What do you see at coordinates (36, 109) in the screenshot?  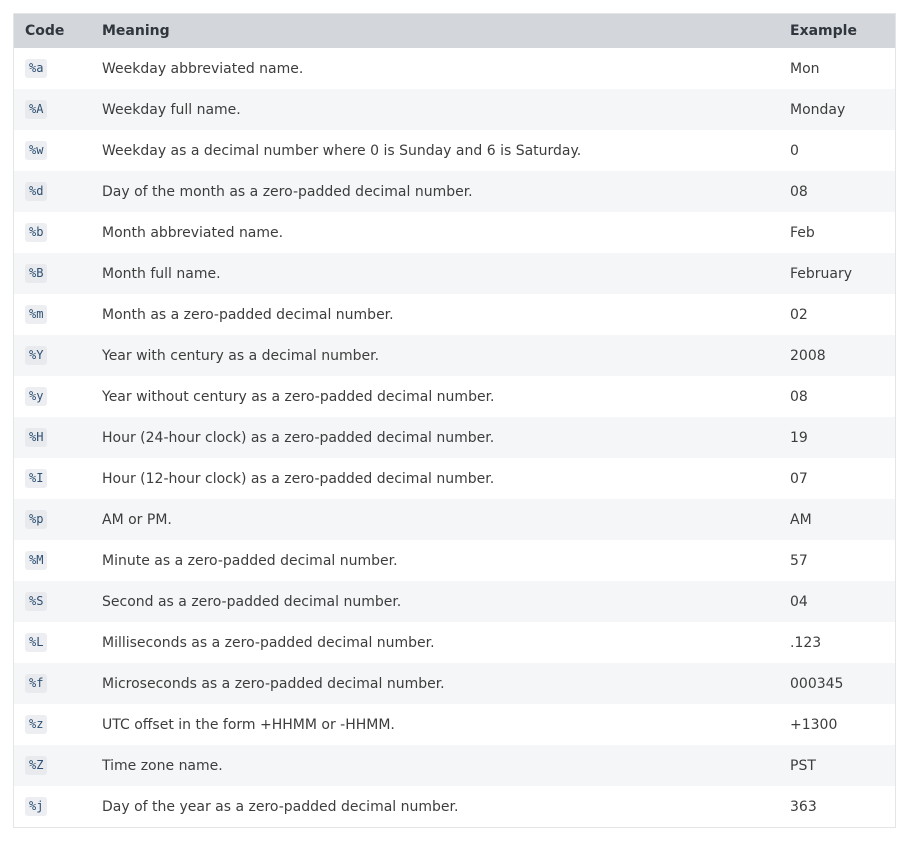 I see `format-code: %A` at bounding box center [36, 109].